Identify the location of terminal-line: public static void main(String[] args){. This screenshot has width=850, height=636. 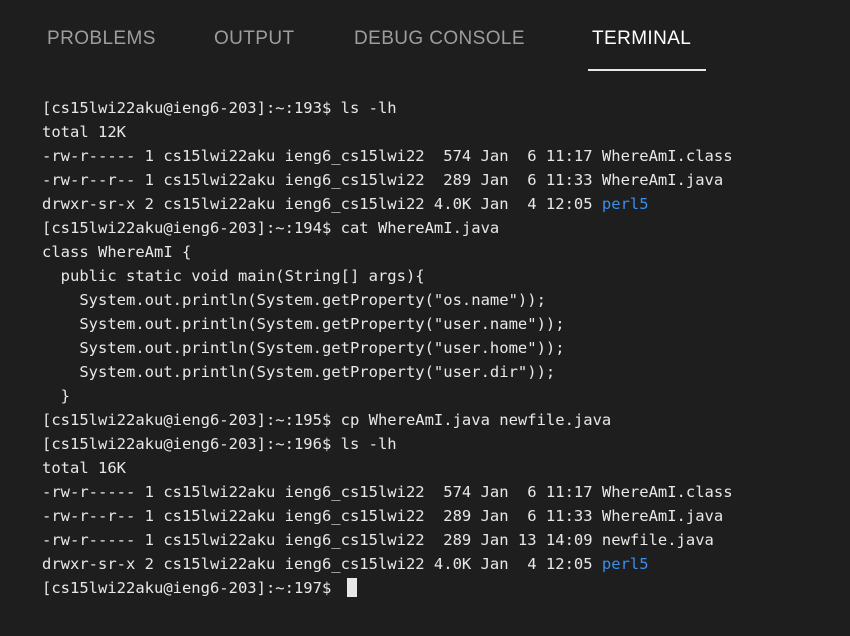
(437, 276).